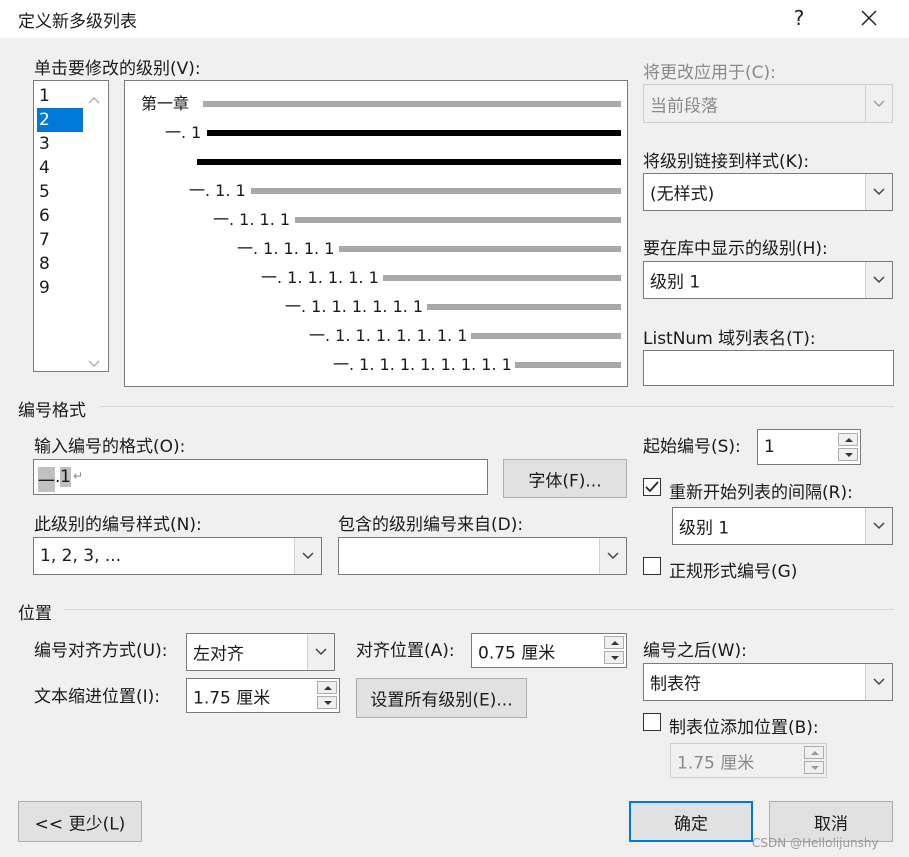  I want to click on close-button, so click(869, 18).